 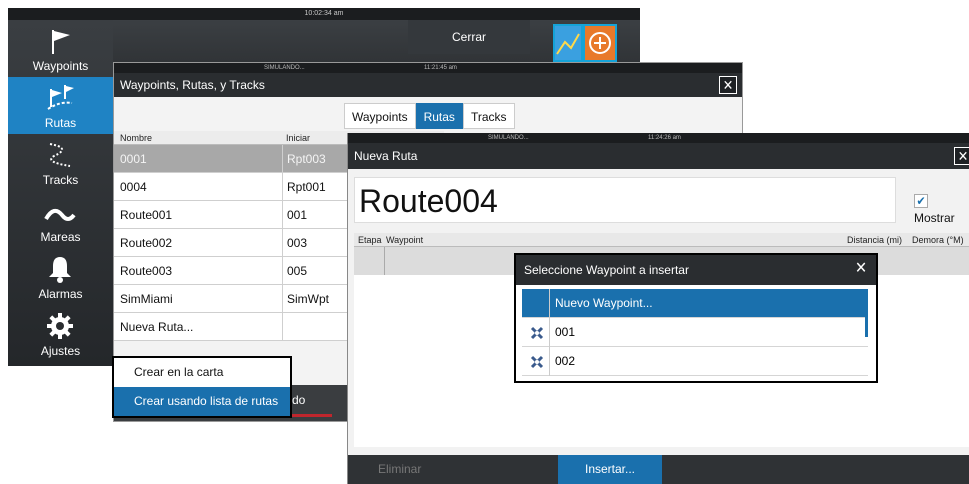 I want to click on sidebar-item-alarmas: Alarmas, so click(x=60, y=276).